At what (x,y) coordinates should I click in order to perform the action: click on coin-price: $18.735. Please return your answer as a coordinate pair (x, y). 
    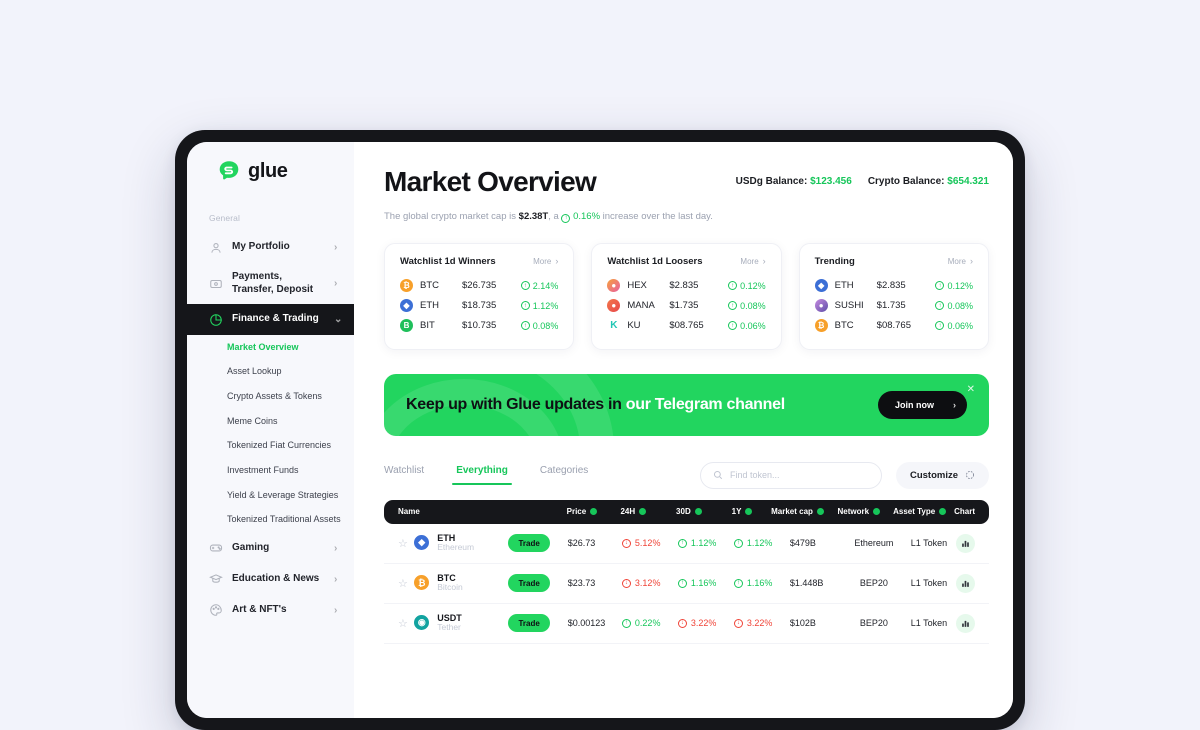
    Looking at the image, I should click on (479, 305).